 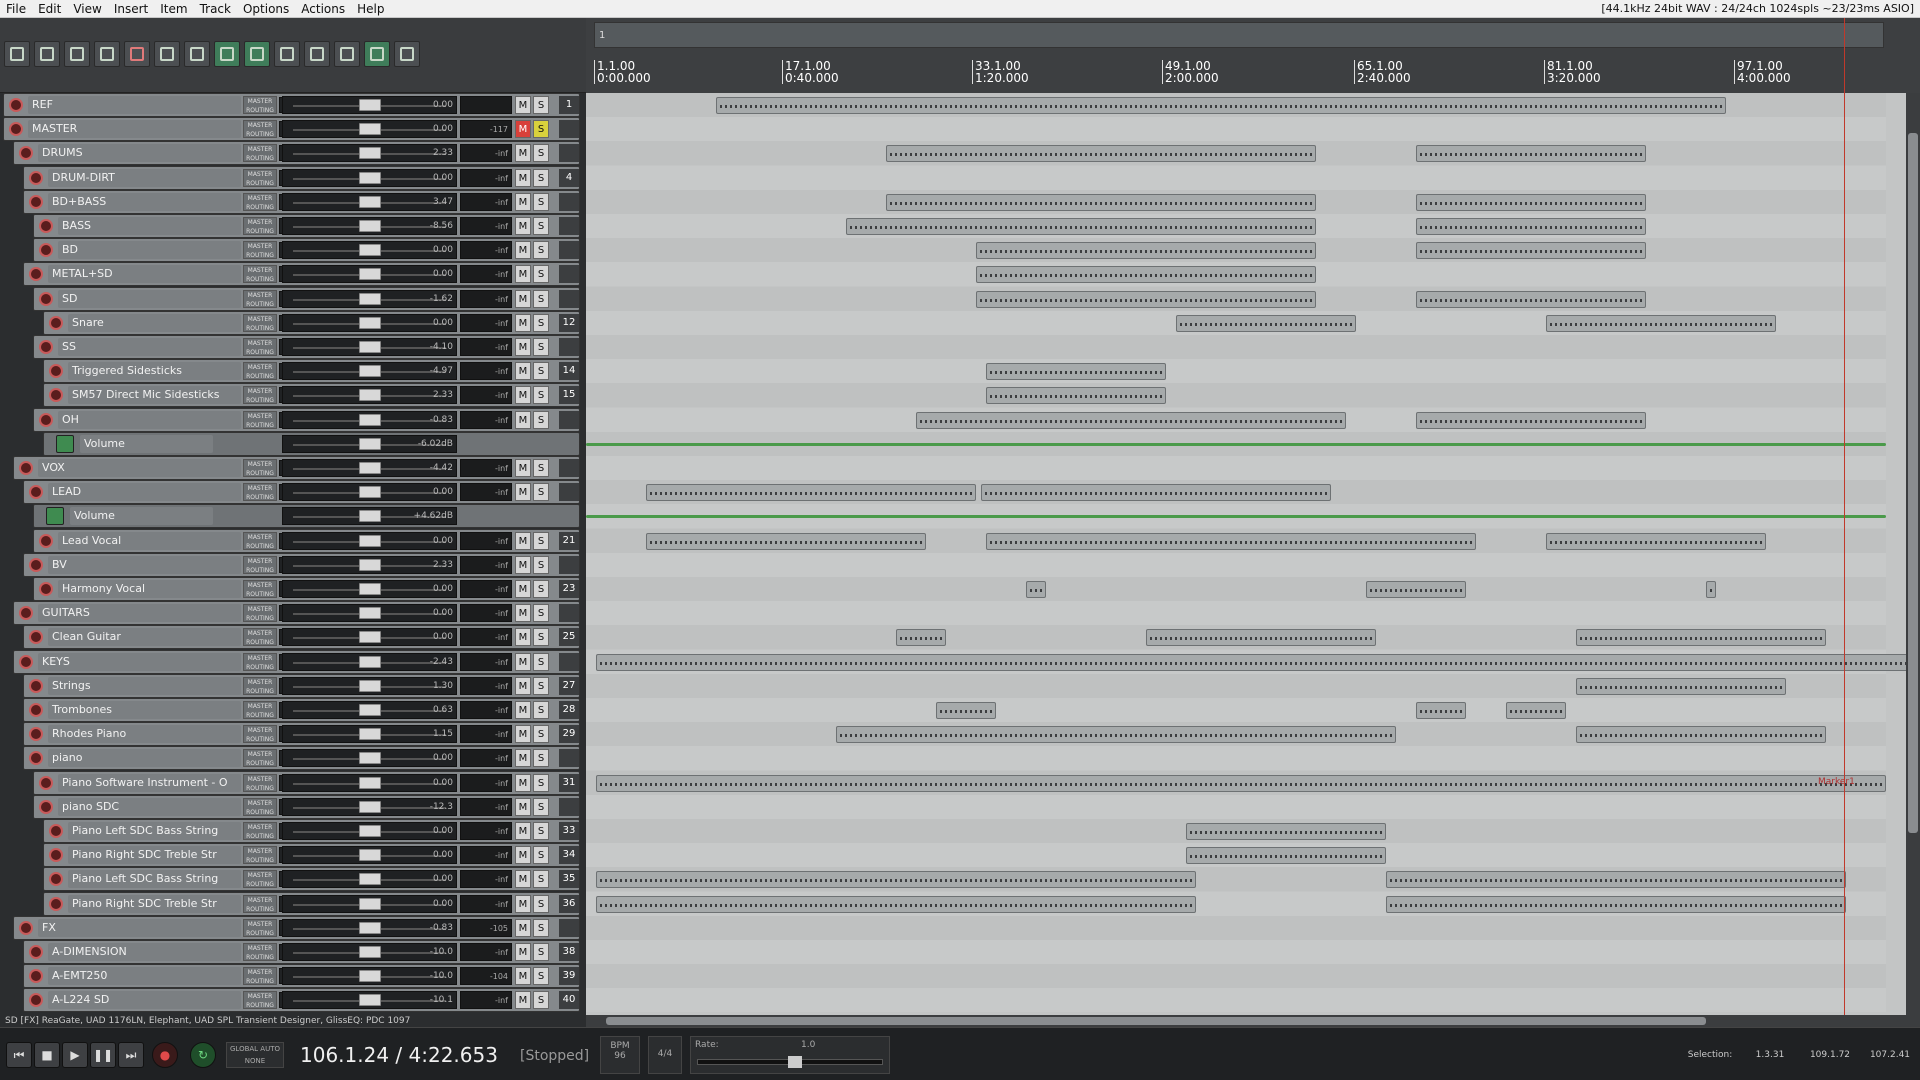 What do you see at coordinates (301, 758) in the screenshot?
I see `track-header: pianoMASTER ROUTINGI/O0.00-infMS` at bounding box center [301, 758].